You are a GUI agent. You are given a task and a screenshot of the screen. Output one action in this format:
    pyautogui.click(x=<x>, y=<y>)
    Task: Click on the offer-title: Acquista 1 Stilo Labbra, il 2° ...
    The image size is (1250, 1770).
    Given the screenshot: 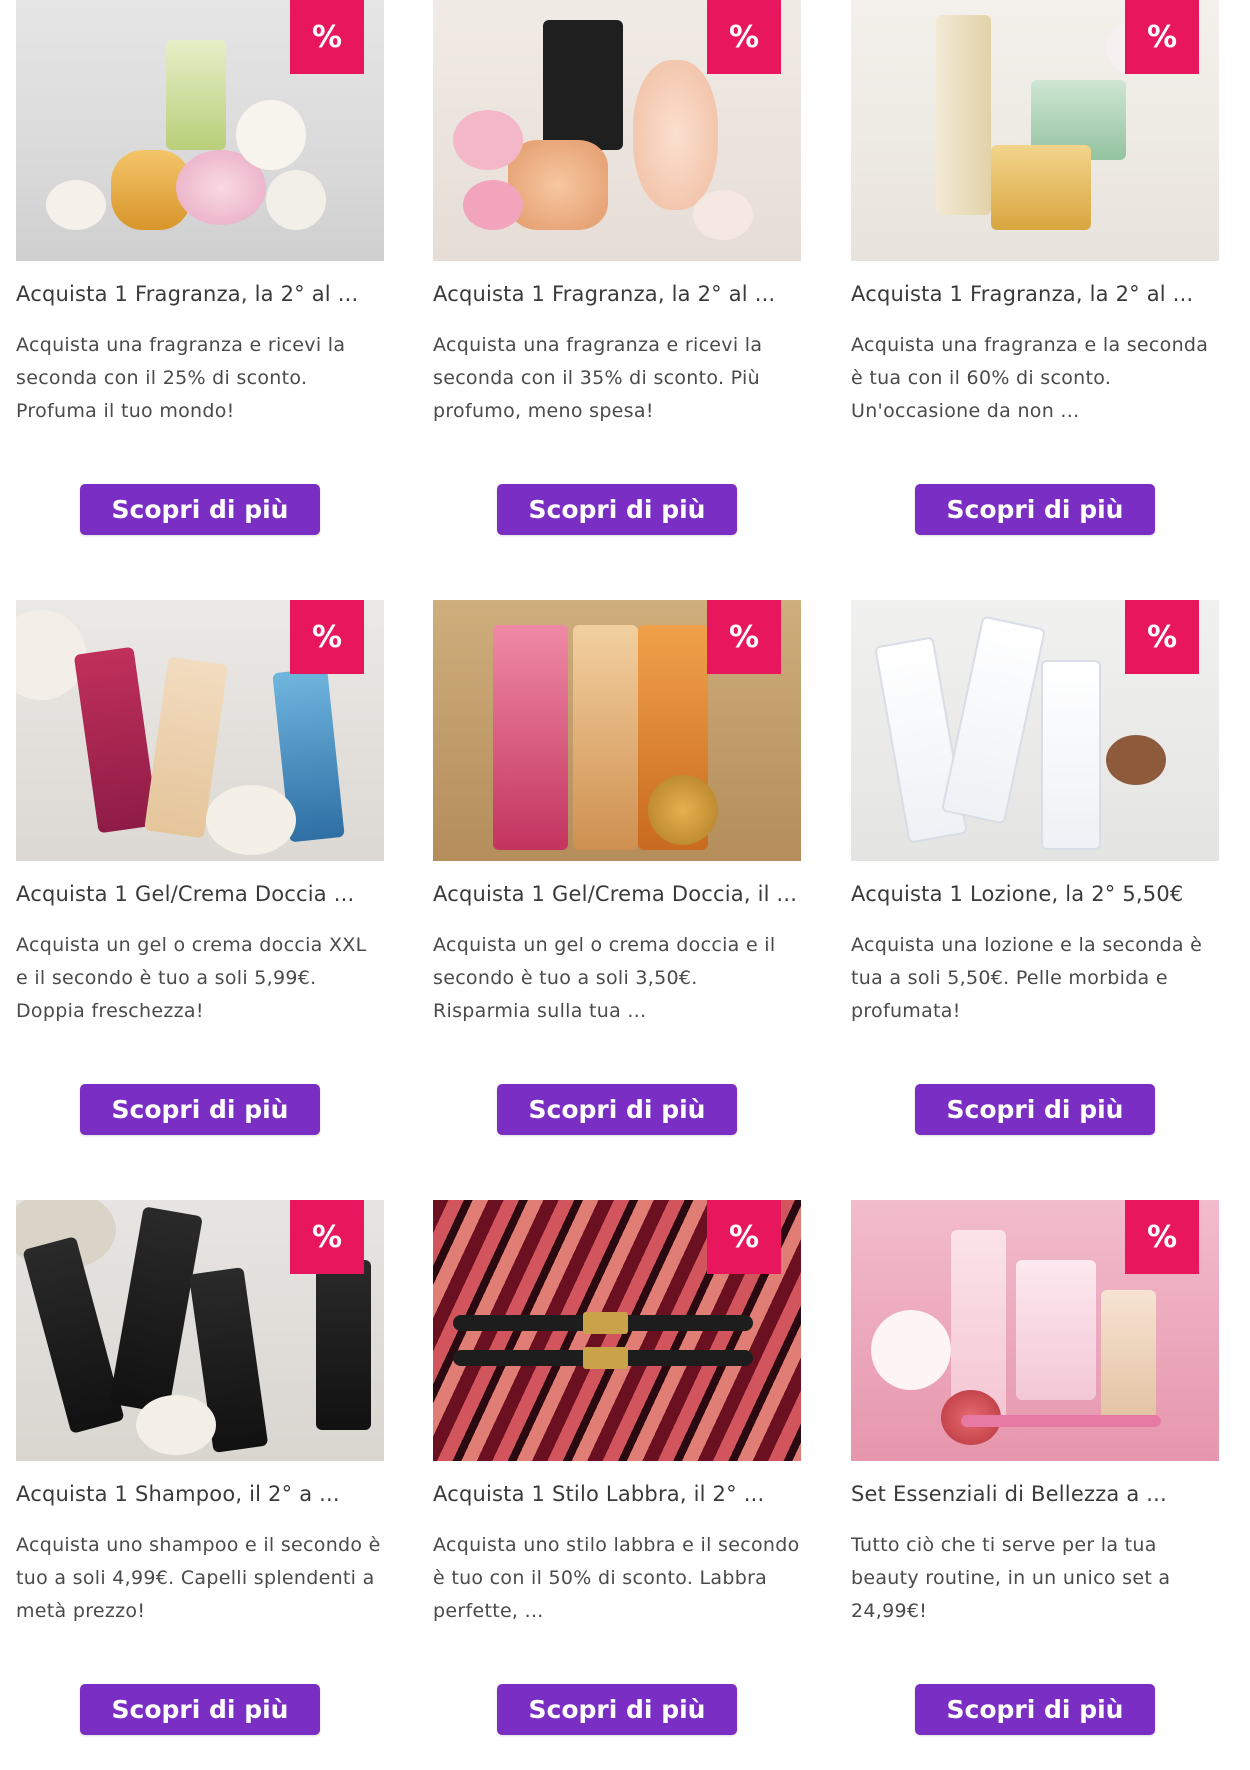 What is the action you would take?
    pyautogui.click(x=617, y=1494)
    